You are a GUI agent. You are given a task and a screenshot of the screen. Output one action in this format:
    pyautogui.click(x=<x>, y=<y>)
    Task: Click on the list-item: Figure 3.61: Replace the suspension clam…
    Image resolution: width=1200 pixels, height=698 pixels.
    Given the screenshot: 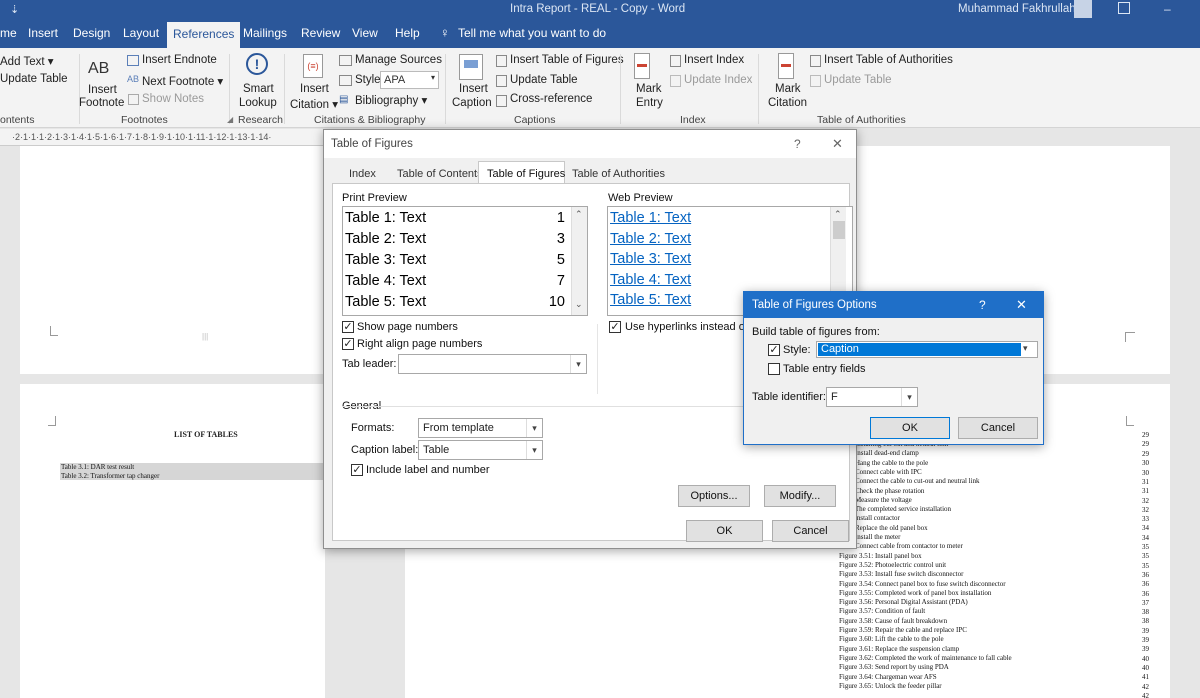 What is the action you would take?
    pyautogui.click(x=899, y=649)
    